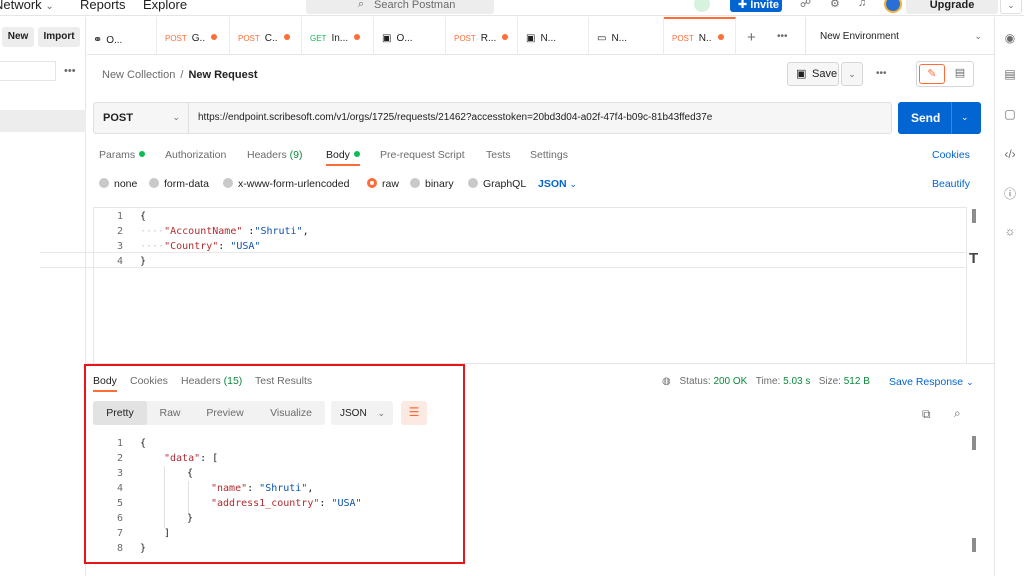 The height and width of the screenshot is (576, 1024). I want to click on tab-authorization: Authorization, so click(195, 155).